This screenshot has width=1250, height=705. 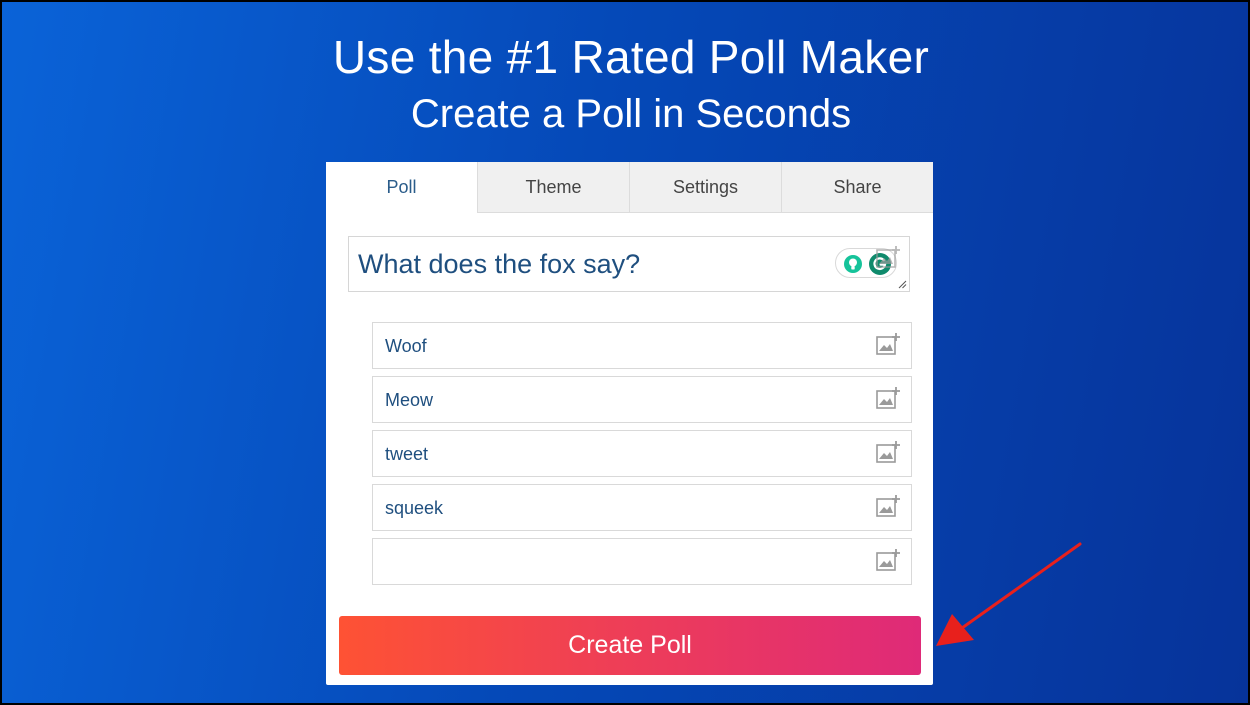 What do you see at coordinates (642, 399) in the screenshot?
I see `option-field-2: Meow` at bounding box center [642, 399].